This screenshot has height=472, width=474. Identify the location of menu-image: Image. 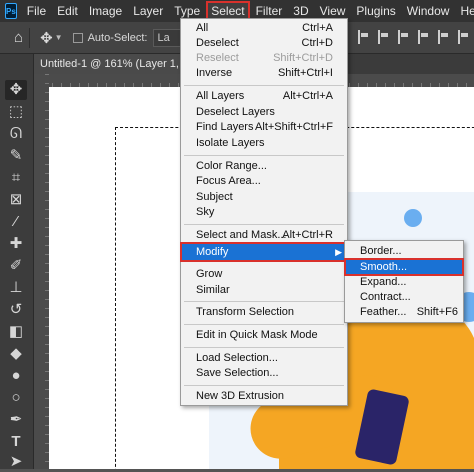
(105, 11).